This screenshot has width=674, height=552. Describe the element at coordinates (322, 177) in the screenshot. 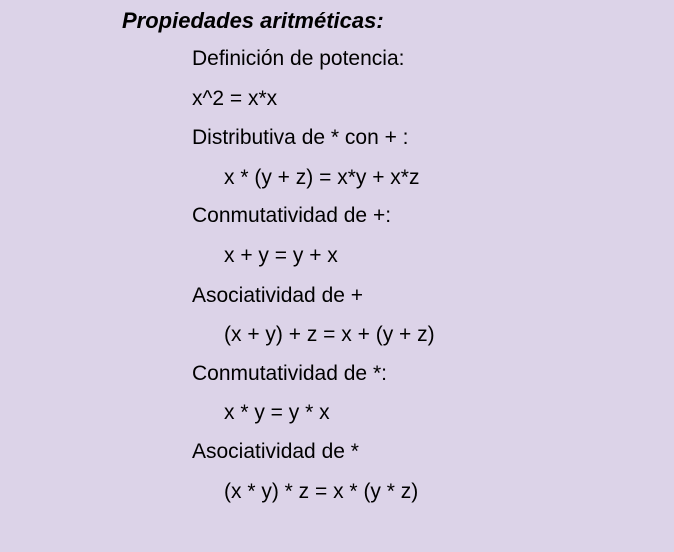

I see `formula-distributive: x * (y + z) = x*y + x*z` at that location.